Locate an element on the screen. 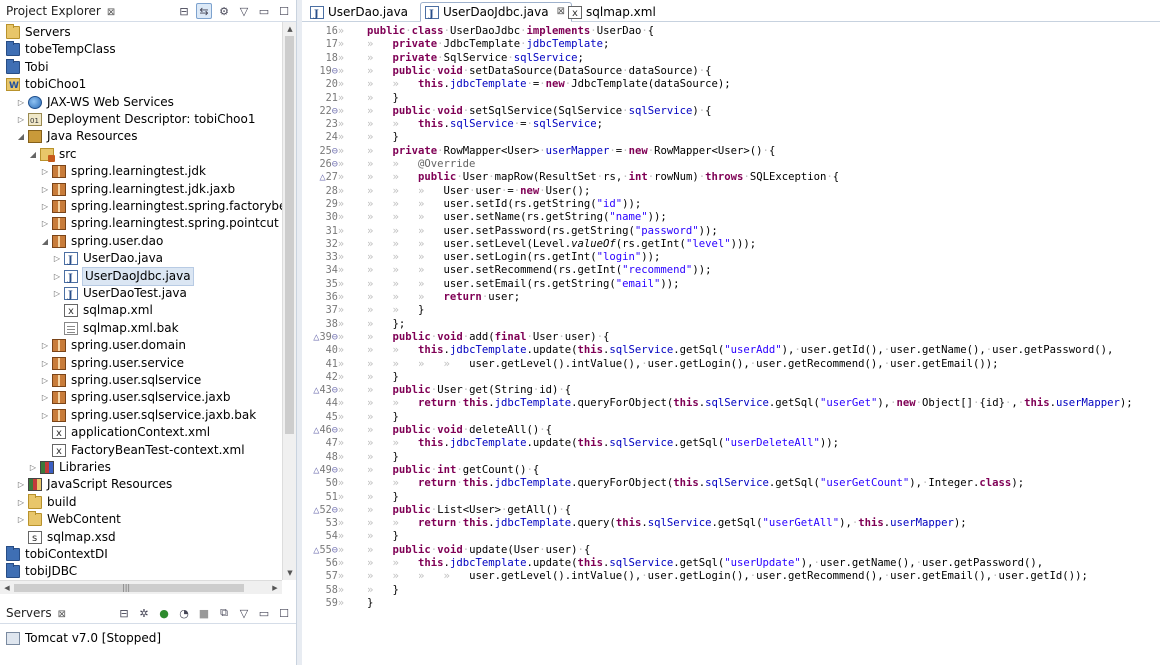 This screenshot has width=1160, height=665. editor-tab-label: UserDaoJdbc.java is located at coordinates (496, 12).